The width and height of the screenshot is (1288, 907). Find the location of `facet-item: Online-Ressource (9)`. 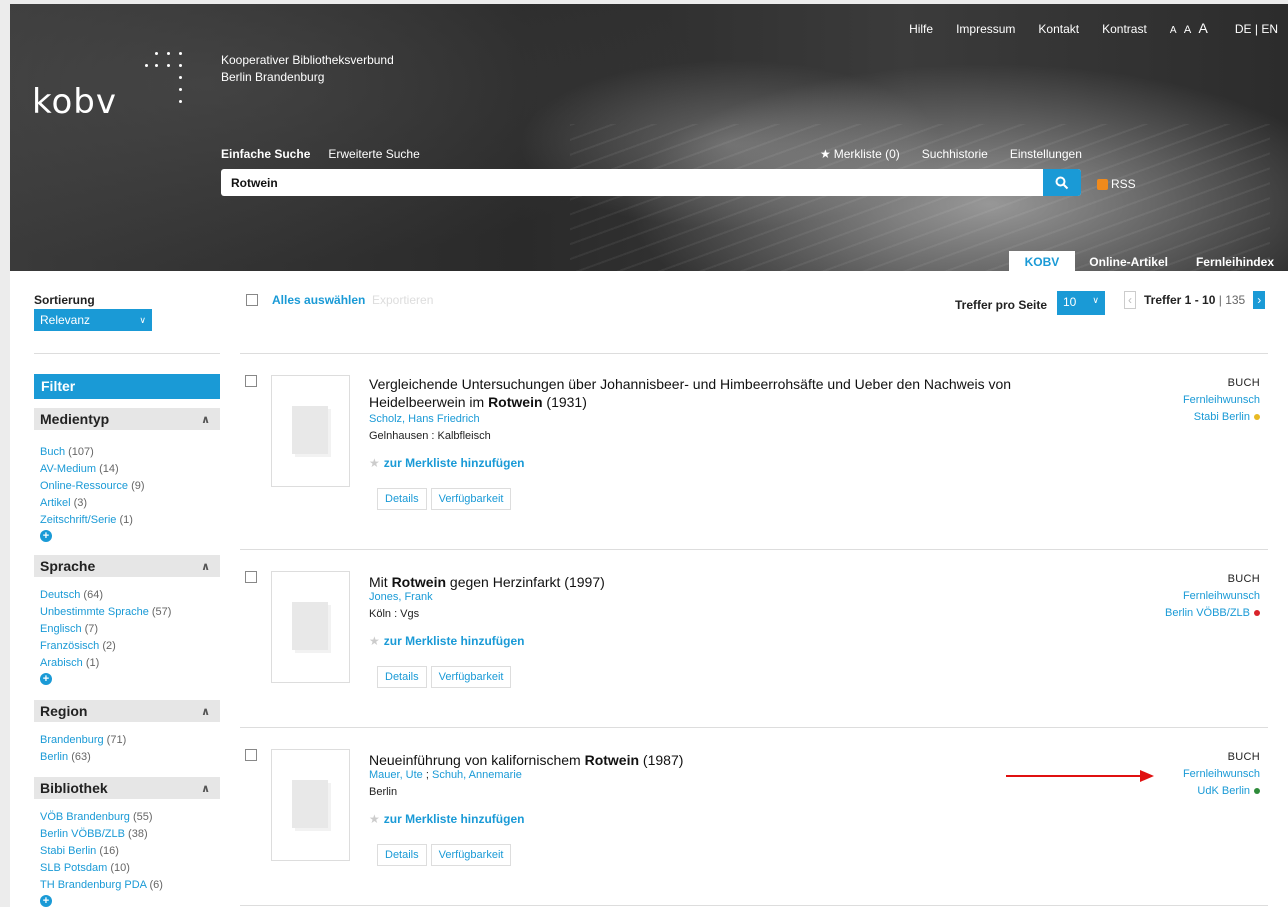

facet-item: Online-Ressource (9) is located at coordinates (92, 486).